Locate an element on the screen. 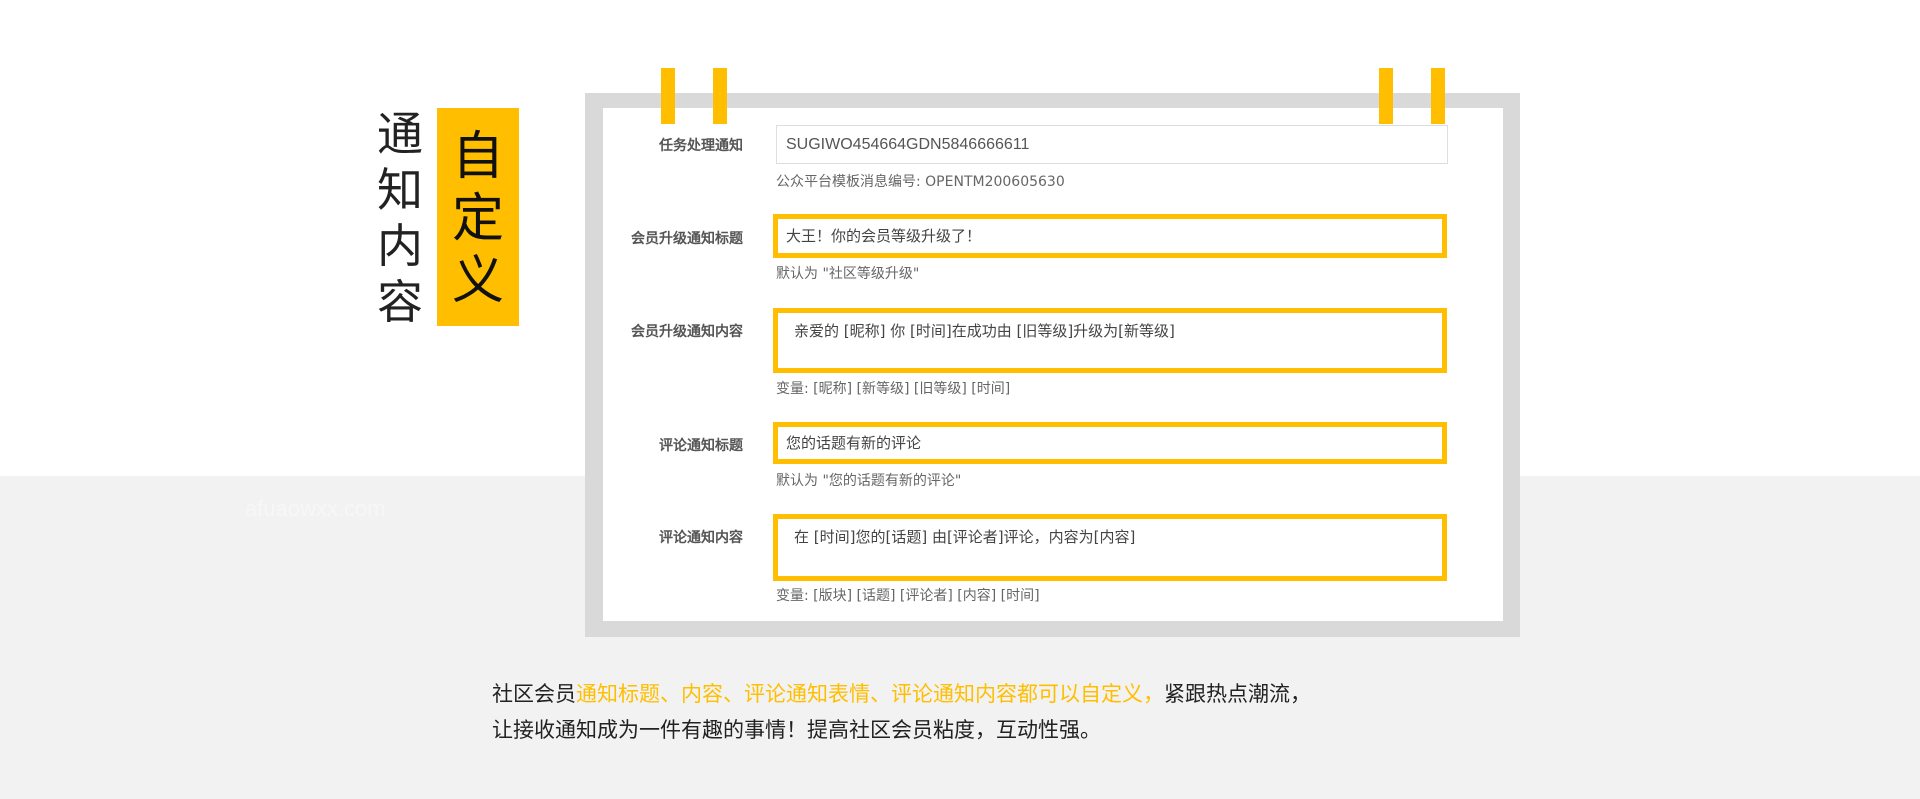 The height and width of the screenshot is (799, 1920). label-upgrade-content: 会员升级通知内容 is located at coordinates (687, 332).